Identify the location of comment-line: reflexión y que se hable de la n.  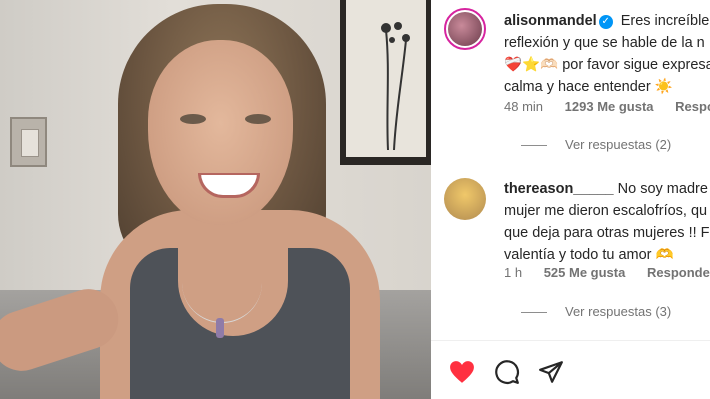
(604, 43).